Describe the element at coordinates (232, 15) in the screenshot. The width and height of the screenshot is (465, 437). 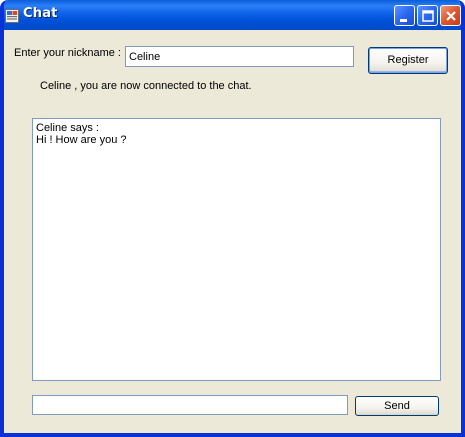
I see `title-bar: Chat` at that location.